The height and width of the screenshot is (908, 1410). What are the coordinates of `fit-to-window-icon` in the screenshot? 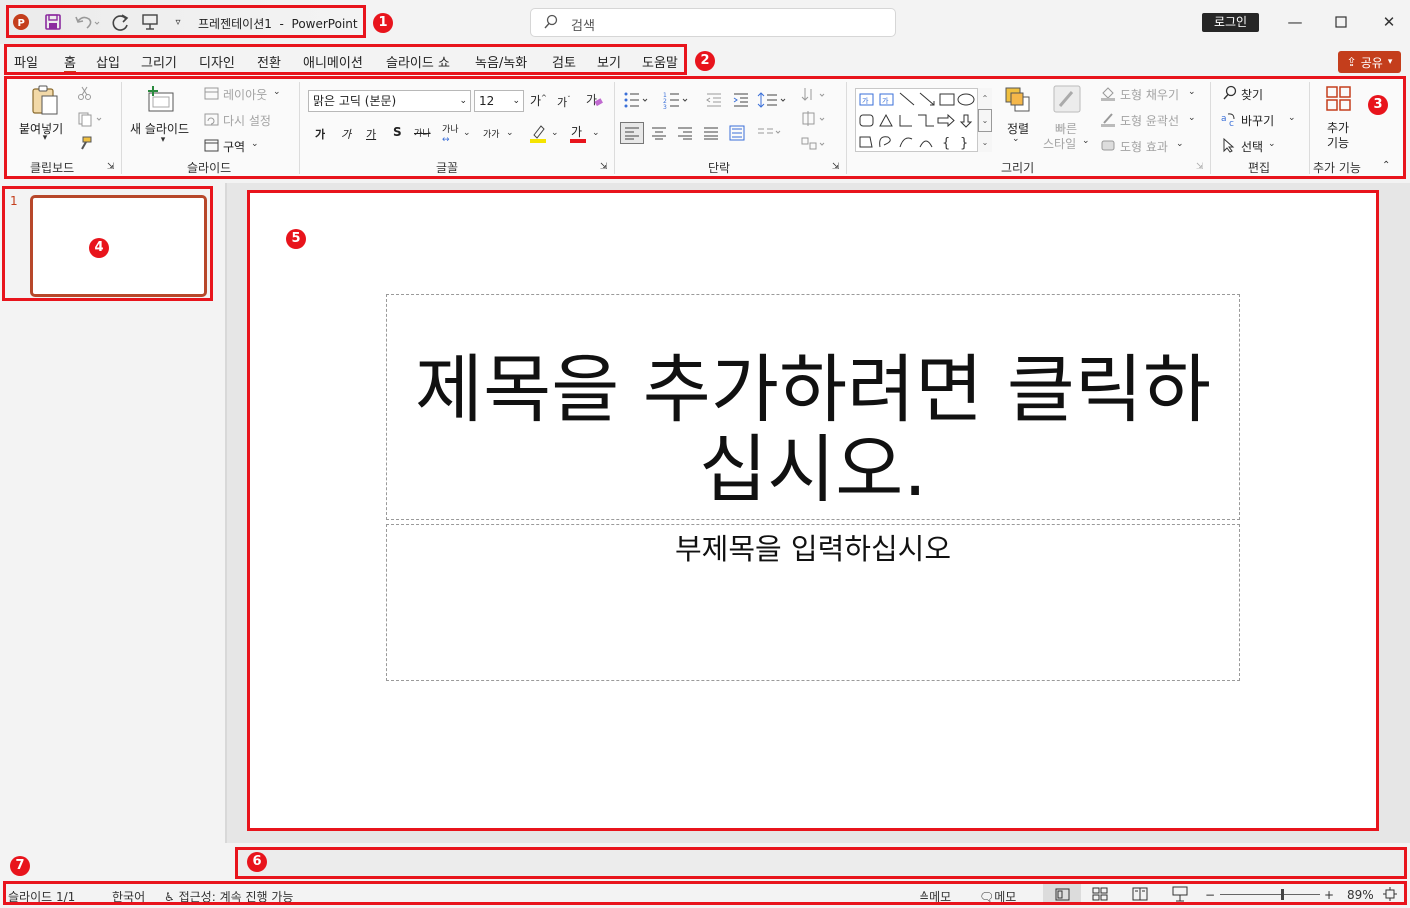 It's located at (1390, 895).